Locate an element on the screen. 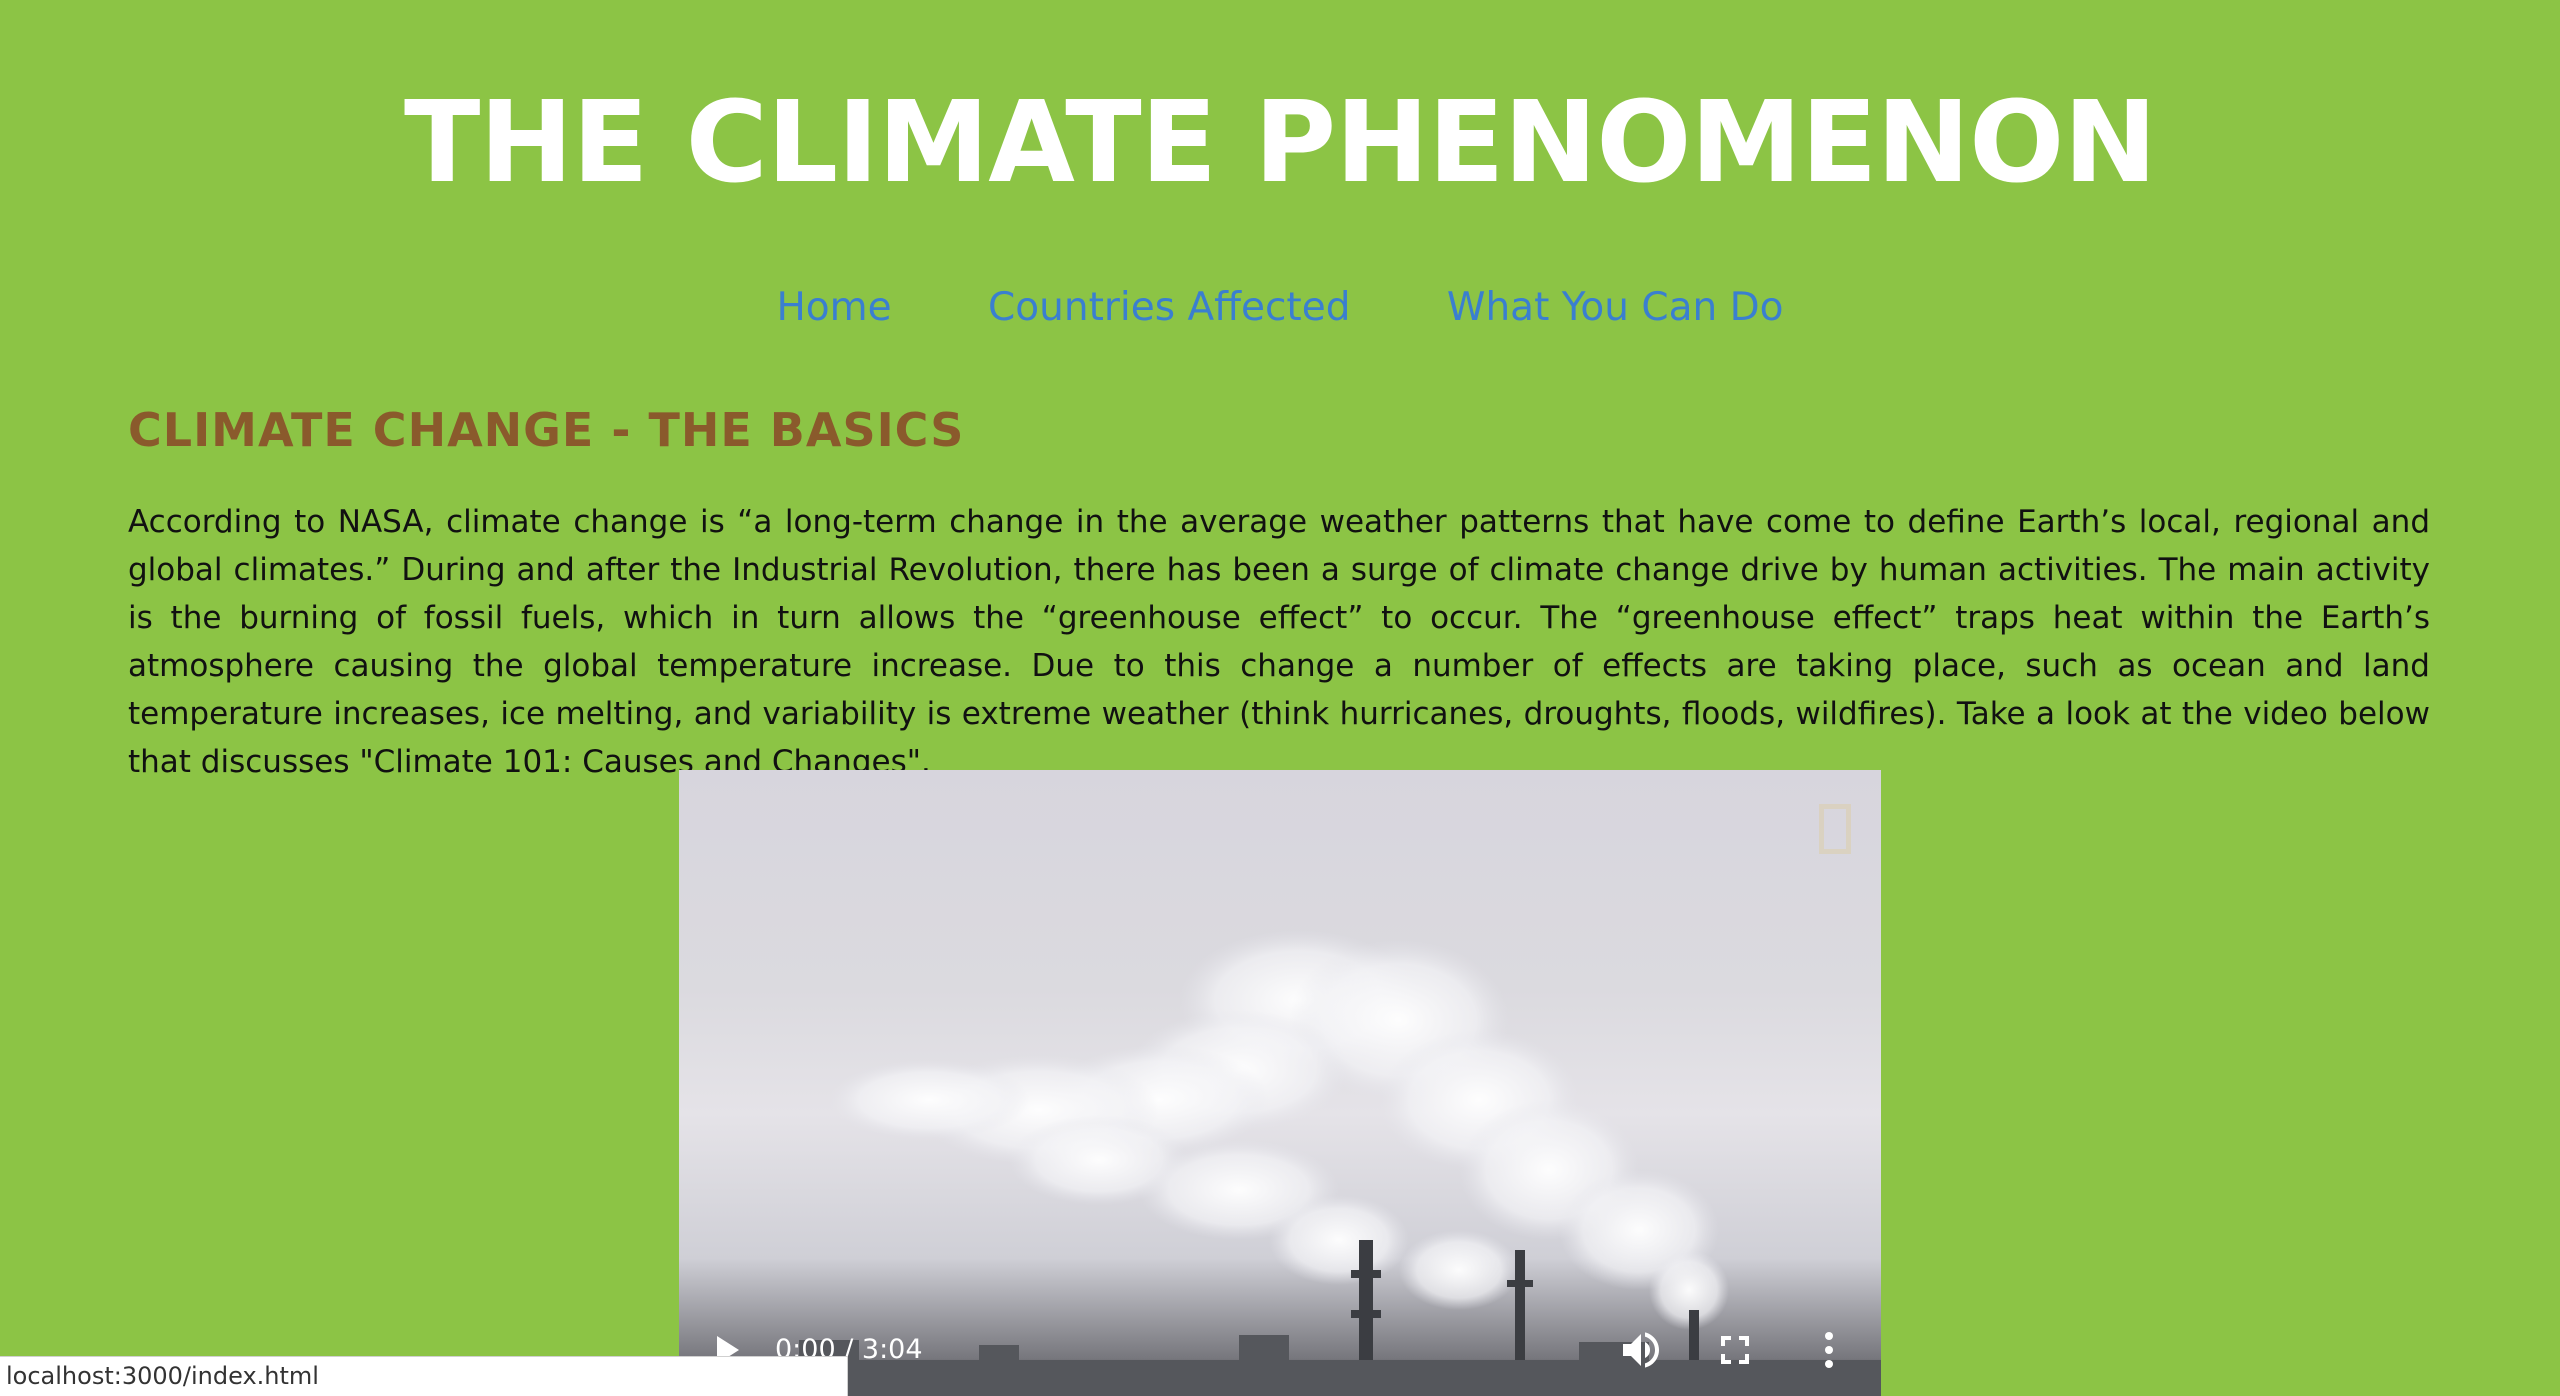  video-controls: 0:00 / 3:04 is located at coordinates (1280, 1346).